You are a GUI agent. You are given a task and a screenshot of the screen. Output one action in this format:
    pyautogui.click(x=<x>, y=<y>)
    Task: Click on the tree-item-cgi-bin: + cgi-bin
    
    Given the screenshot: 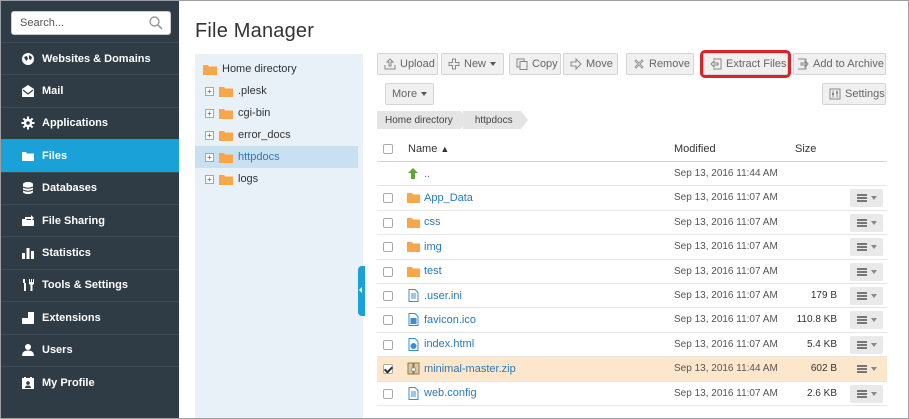 What is the action you would take?
    pyautogui.click(x=276, y=113)
    